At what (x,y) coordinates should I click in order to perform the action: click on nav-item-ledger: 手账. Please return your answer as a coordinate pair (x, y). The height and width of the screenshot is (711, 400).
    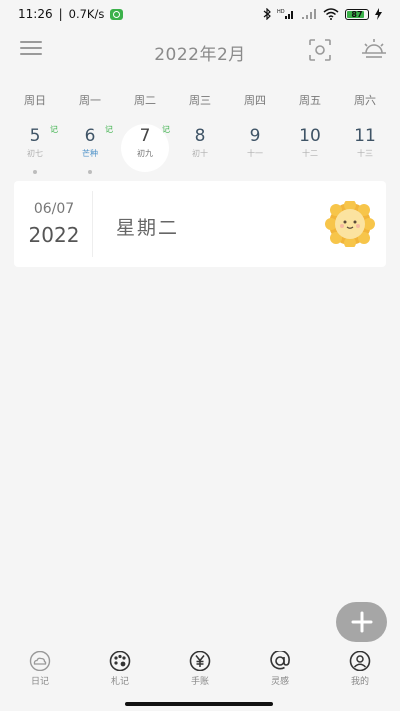
    Looking at the image, I should click on (200, 671).